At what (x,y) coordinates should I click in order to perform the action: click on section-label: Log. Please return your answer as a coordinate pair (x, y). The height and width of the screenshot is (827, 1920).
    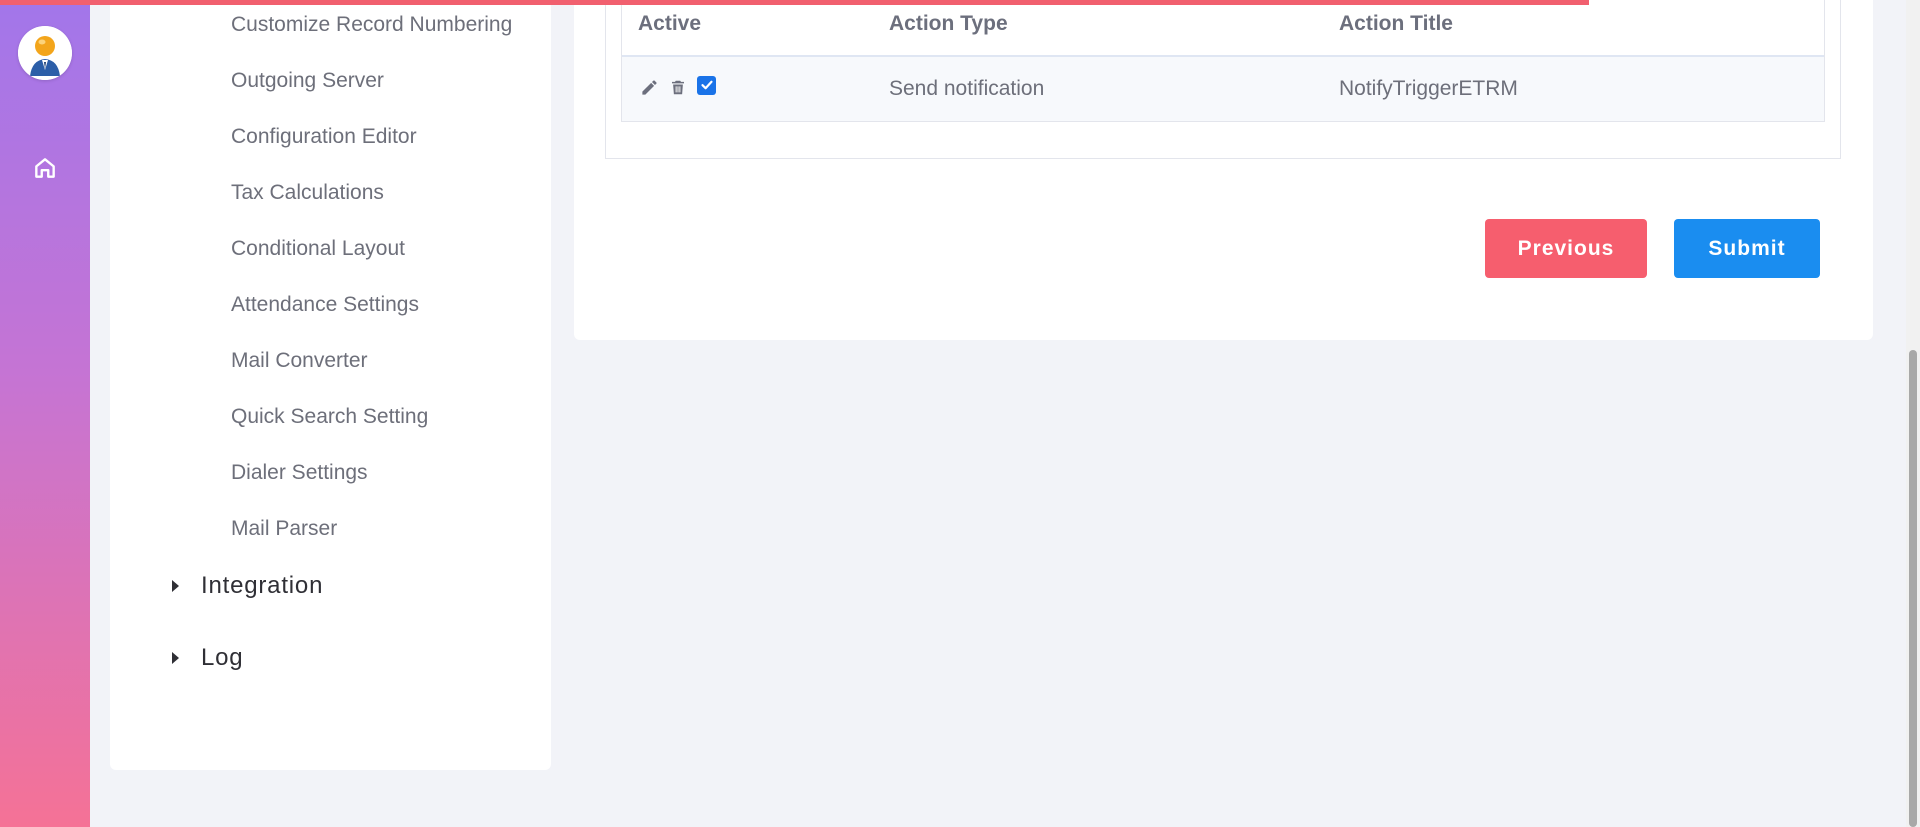
    Looking at the image, I should click on (222, 657).